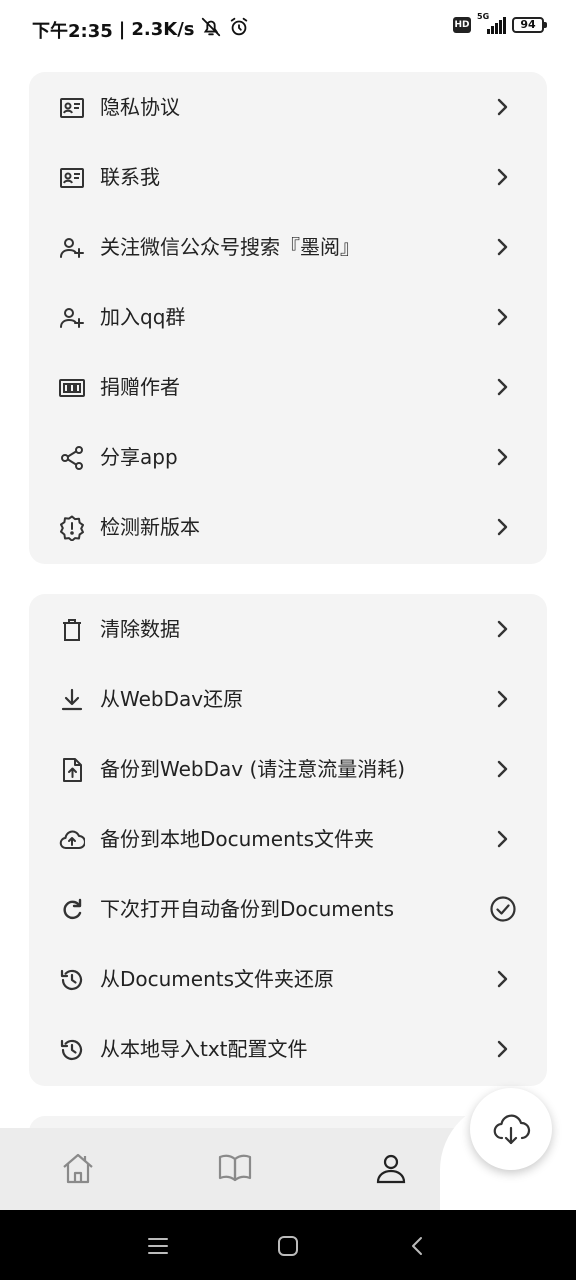 The image size is (576, 1280). I want to click on status-left: 下午2:35 | 2.3K/s, so click(141, 29).